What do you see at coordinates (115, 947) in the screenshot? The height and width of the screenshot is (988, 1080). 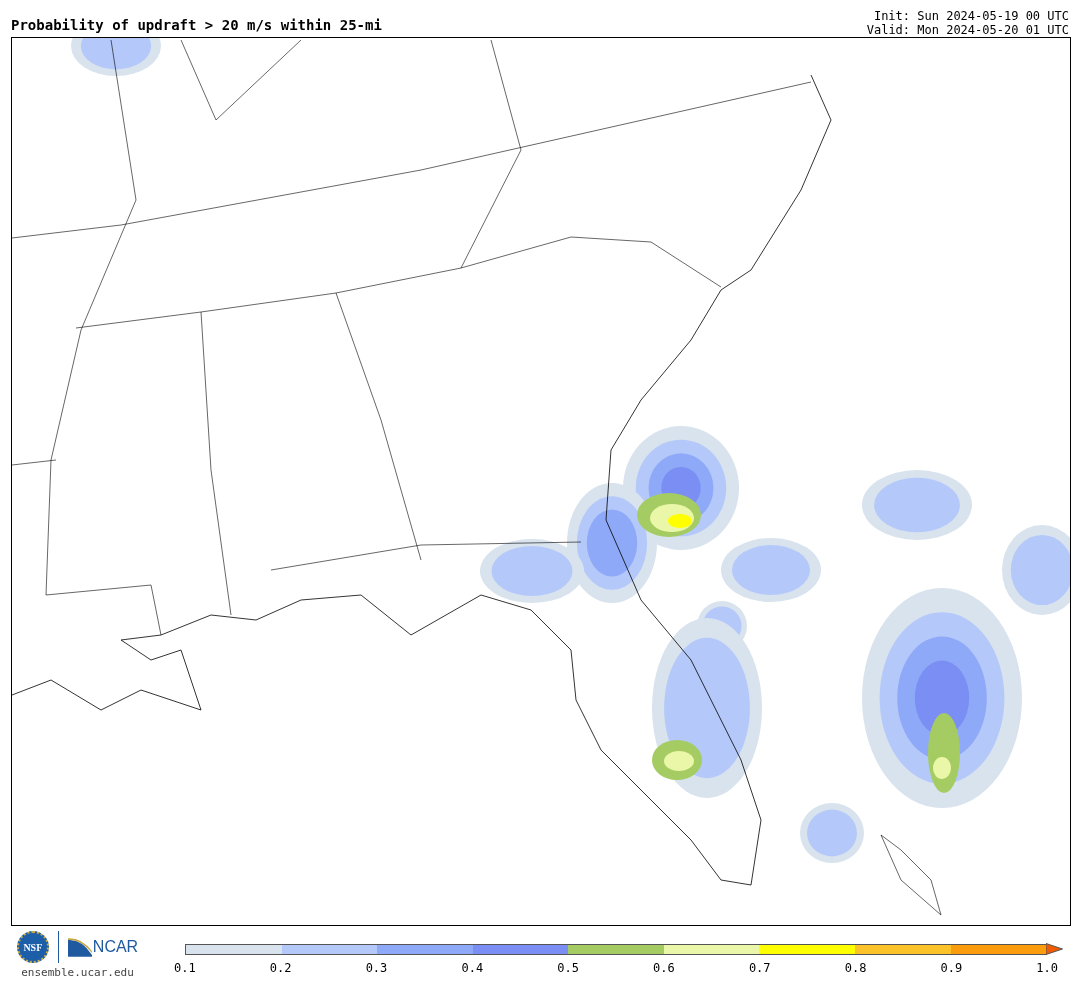 I see `ncar-logo: NCAR` at bounding box center [115, 947].